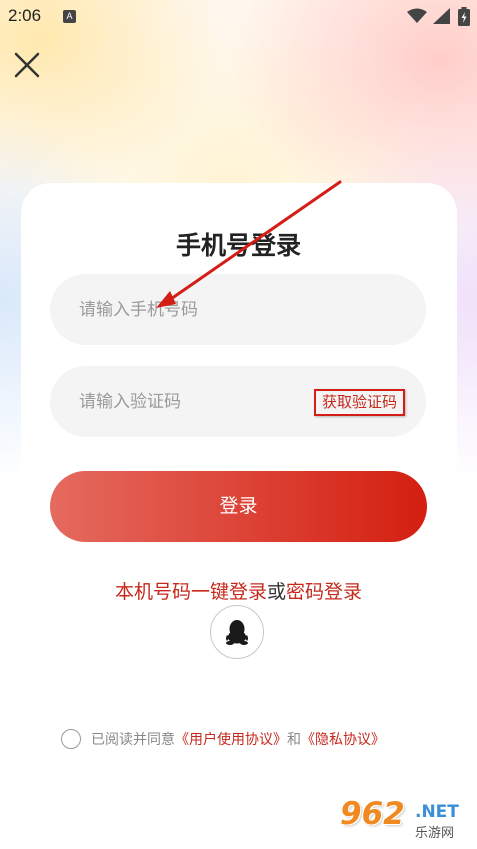  What do you see at coordinates (294, 740) in the screenshot?
I see `agreement-and: 和` at bounding box center [294, 740].